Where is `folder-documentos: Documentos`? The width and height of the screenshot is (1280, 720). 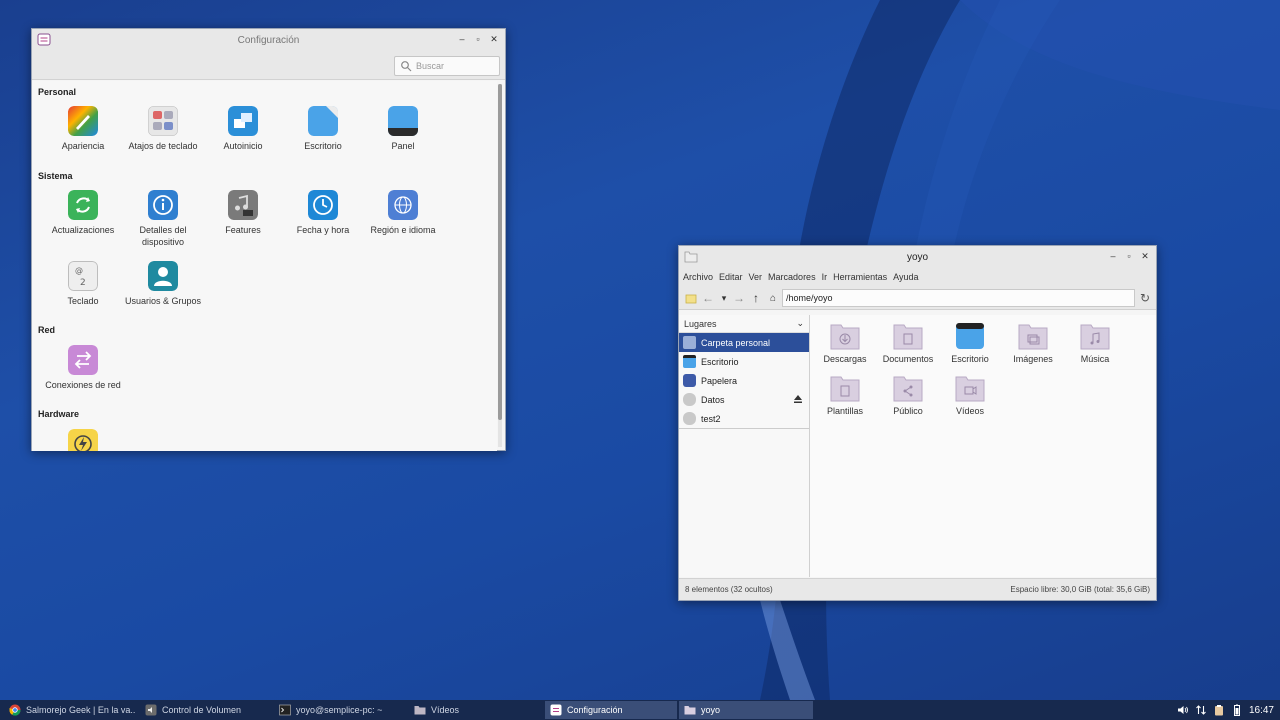 folder-documentos: Documentos is located at coordinates (908, 343).